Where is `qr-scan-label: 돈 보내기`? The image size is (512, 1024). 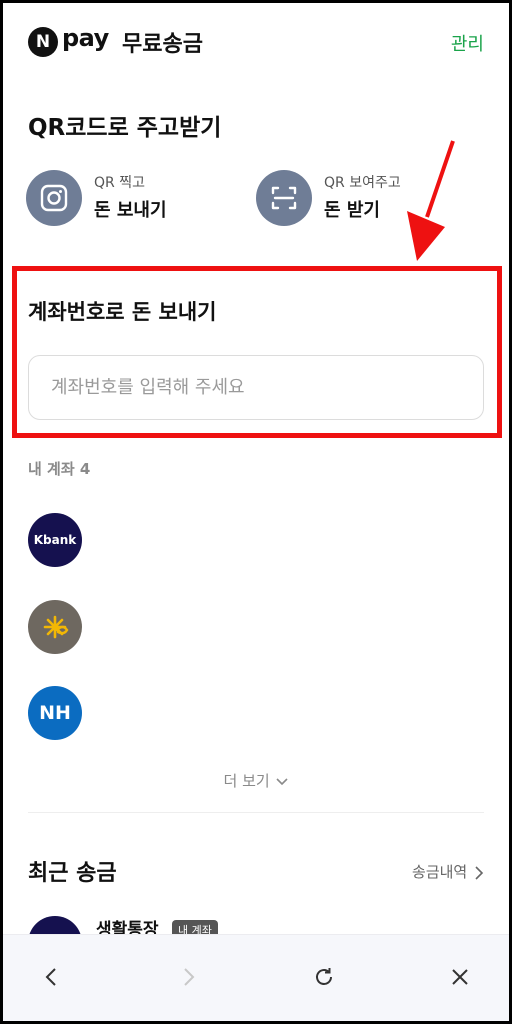
qr-scan-label: 돈 보내기 is located at coordinates (130, 210).